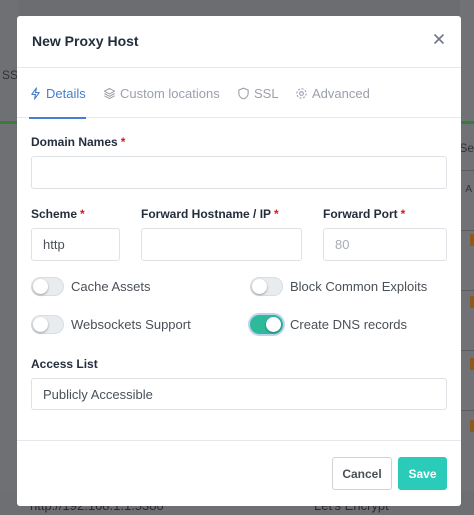 Image resolution: width=474 pixels, height=515 pixels. I want to click on block-common-exploits-toggle: Block Common Exploits, so click(338, 286).